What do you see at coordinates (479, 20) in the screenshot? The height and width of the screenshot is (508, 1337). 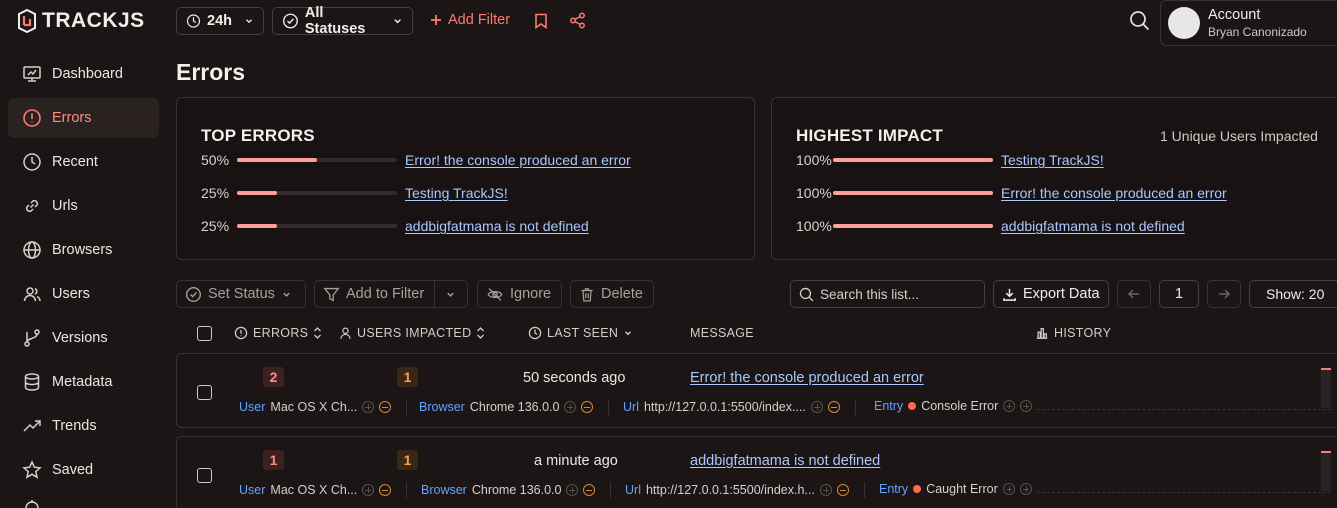 I see `add-filter-label: Add Filter` at bounding box center [479, 20].